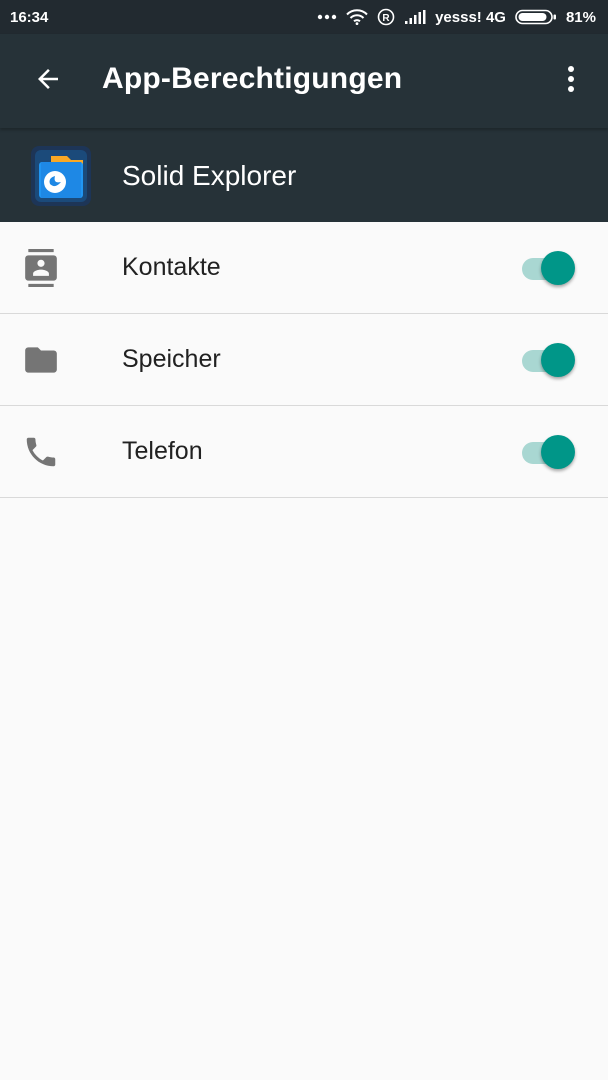 This screenshot has height=1080, width=608. I want to click on wifi-icon, so click(357, 17).